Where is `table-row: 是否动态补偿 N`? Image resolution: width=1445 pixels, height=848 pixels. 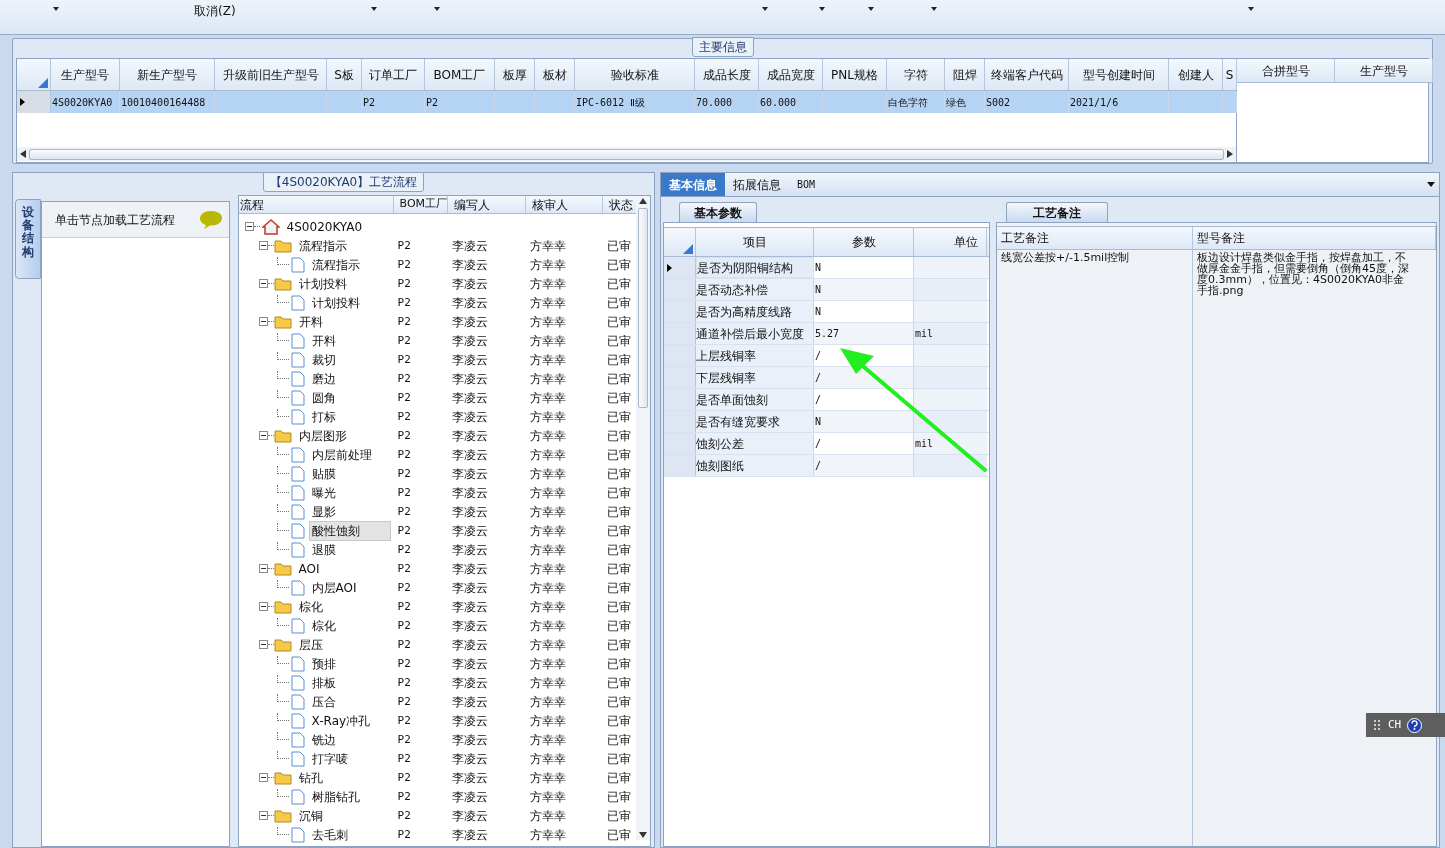
table-row: 是否动态补偿 N is located at coordinates (826, 290).